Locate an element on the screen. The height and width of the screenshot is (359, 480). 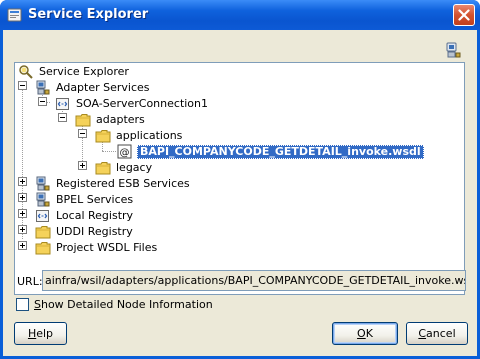
tree-node-wsdl-file: @ BAPI_COMPANYCODE_GETDETAIL_invoke.wsdl is located at coordinates (270, 152).